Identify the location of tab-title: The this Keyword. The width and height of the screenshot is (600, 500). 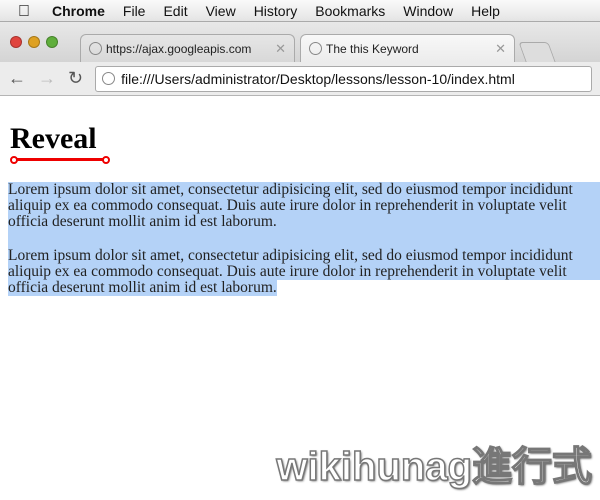
(372, 48).